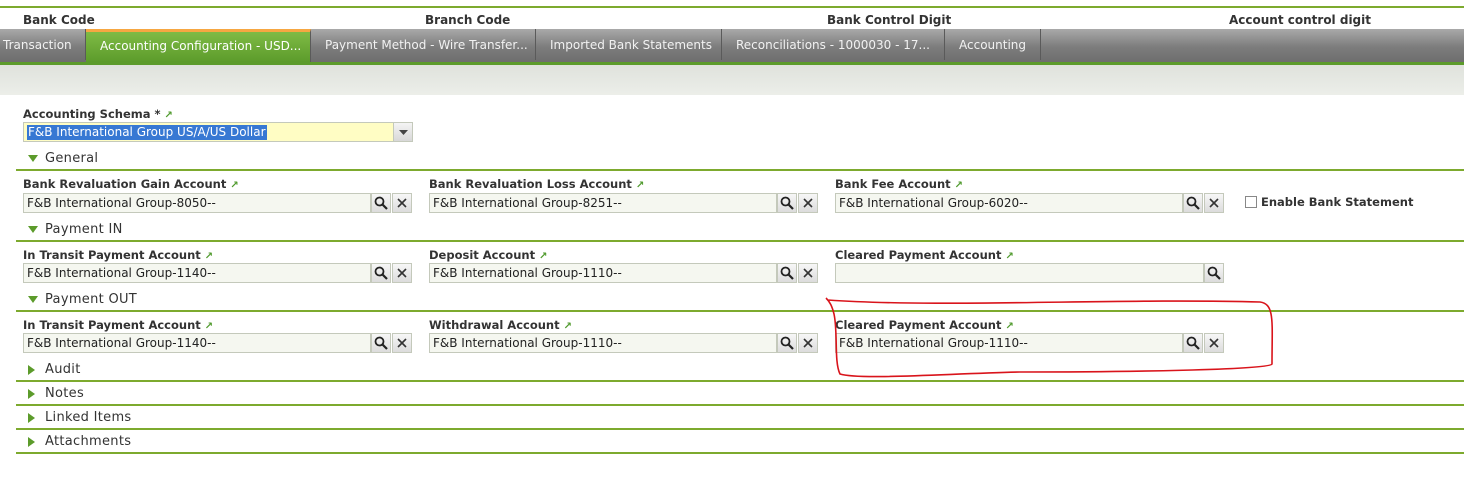 This screenshot has height=491, width=1464. I want to click on deposit-field: F&B International Group-1110--, so click(603, 273).